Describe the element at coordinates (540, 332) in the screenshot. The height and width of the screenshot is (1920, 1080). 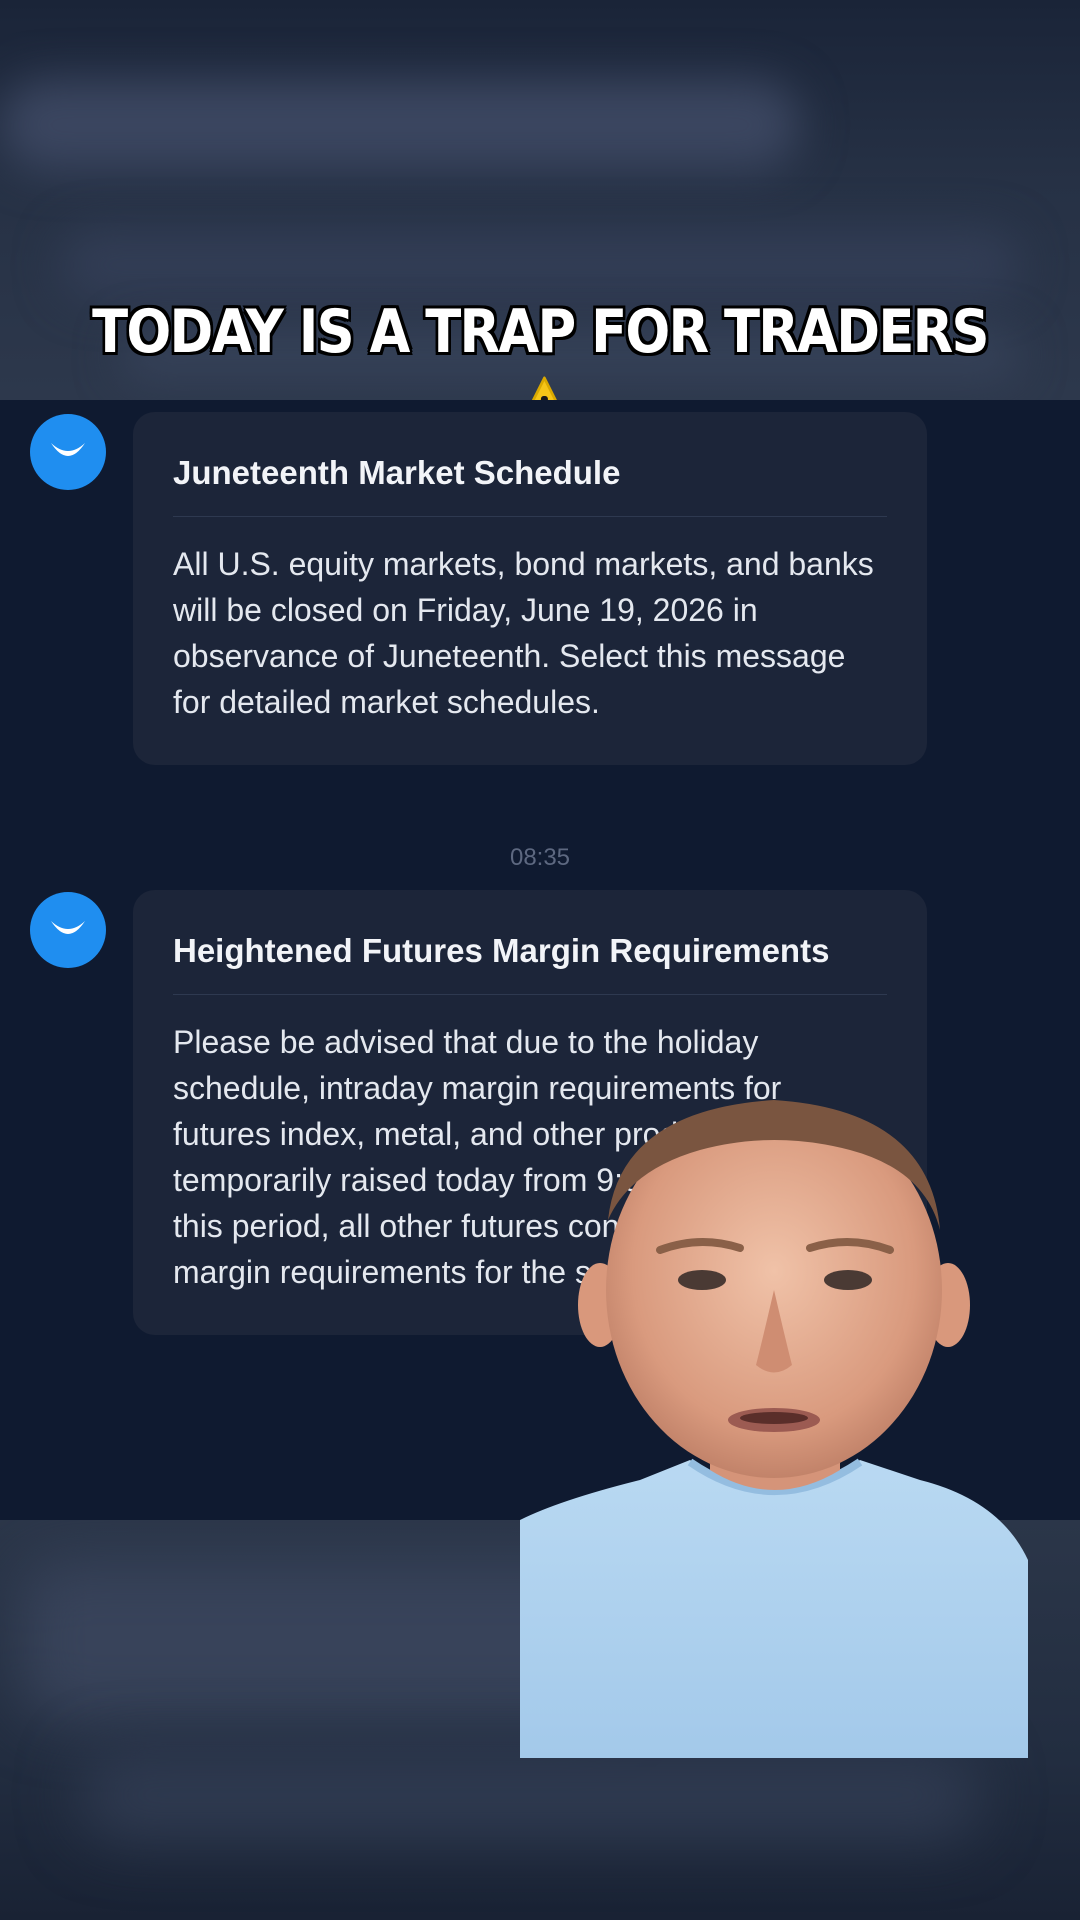
I see `headline-text: TODAY IS A TRAP FOR TRADERS` at that location.